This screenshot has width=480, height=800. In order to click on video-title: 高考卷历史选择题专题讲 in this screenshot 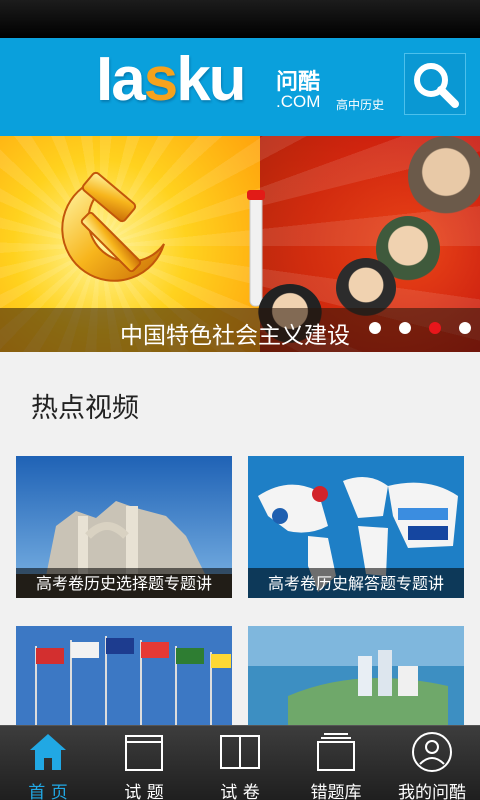, I will do `click(123, 583)`.